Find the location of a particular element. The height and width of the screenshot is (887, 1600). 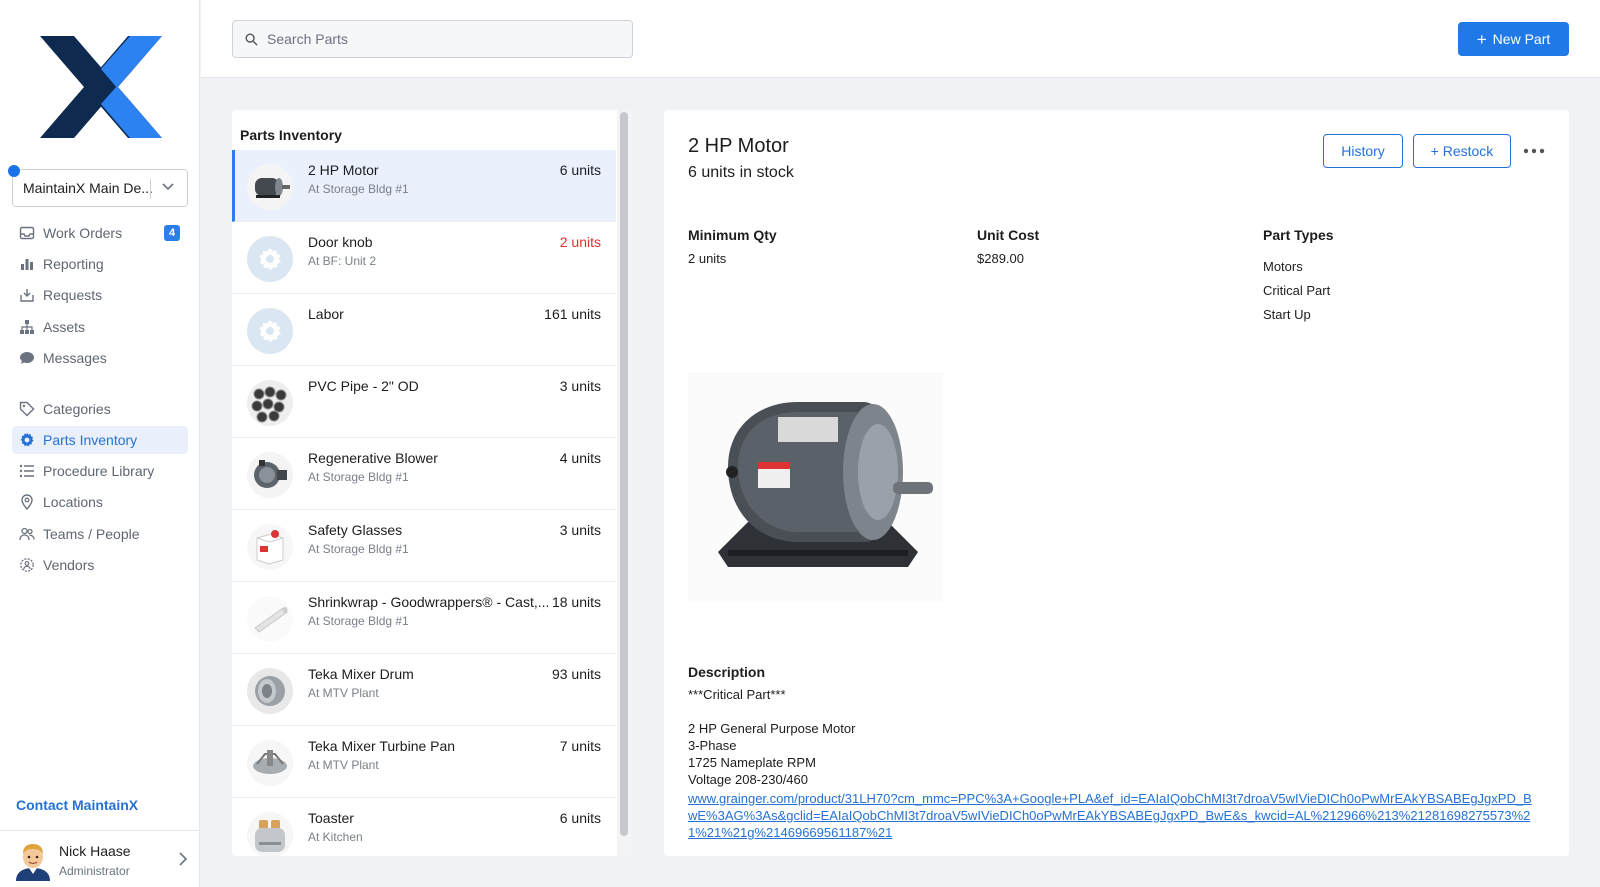

user-name: Nick Haase is located at coordinates (95, 851).